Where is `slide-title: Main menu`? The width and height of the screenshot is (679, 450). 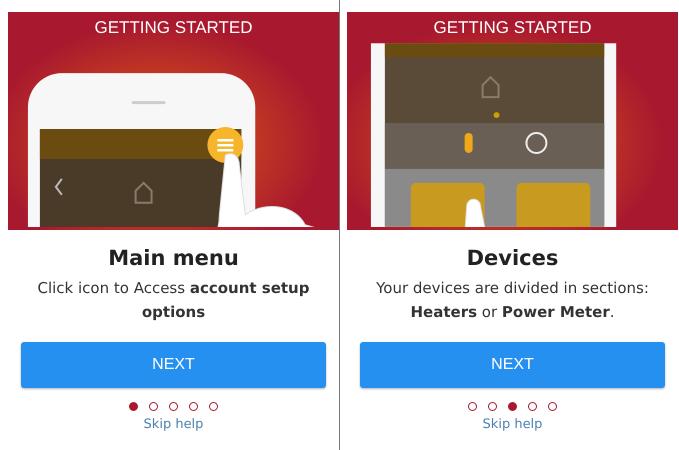 slide-title: Main menu is located at coordinates (173, 258).